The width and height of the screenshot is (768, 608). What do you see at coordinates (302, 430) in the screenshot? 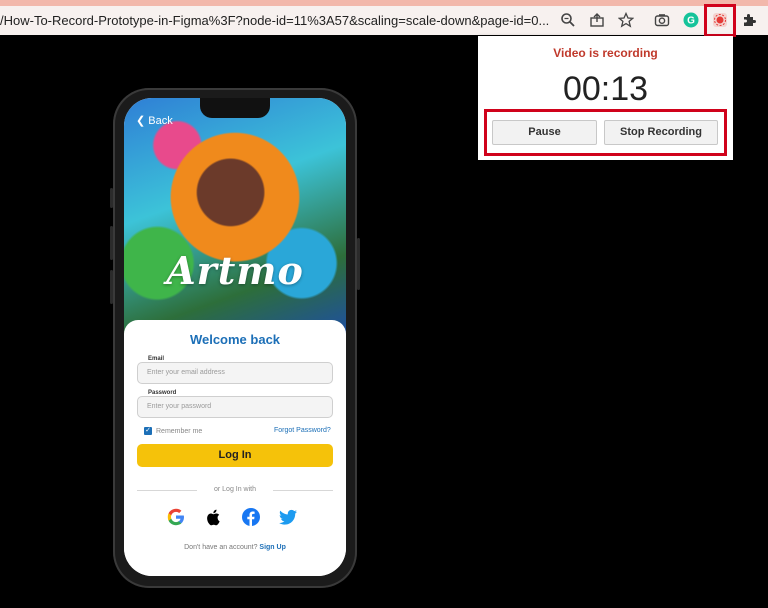
I see `forgot-password-link: Forgot Password?` at bounding box center [302, 430].